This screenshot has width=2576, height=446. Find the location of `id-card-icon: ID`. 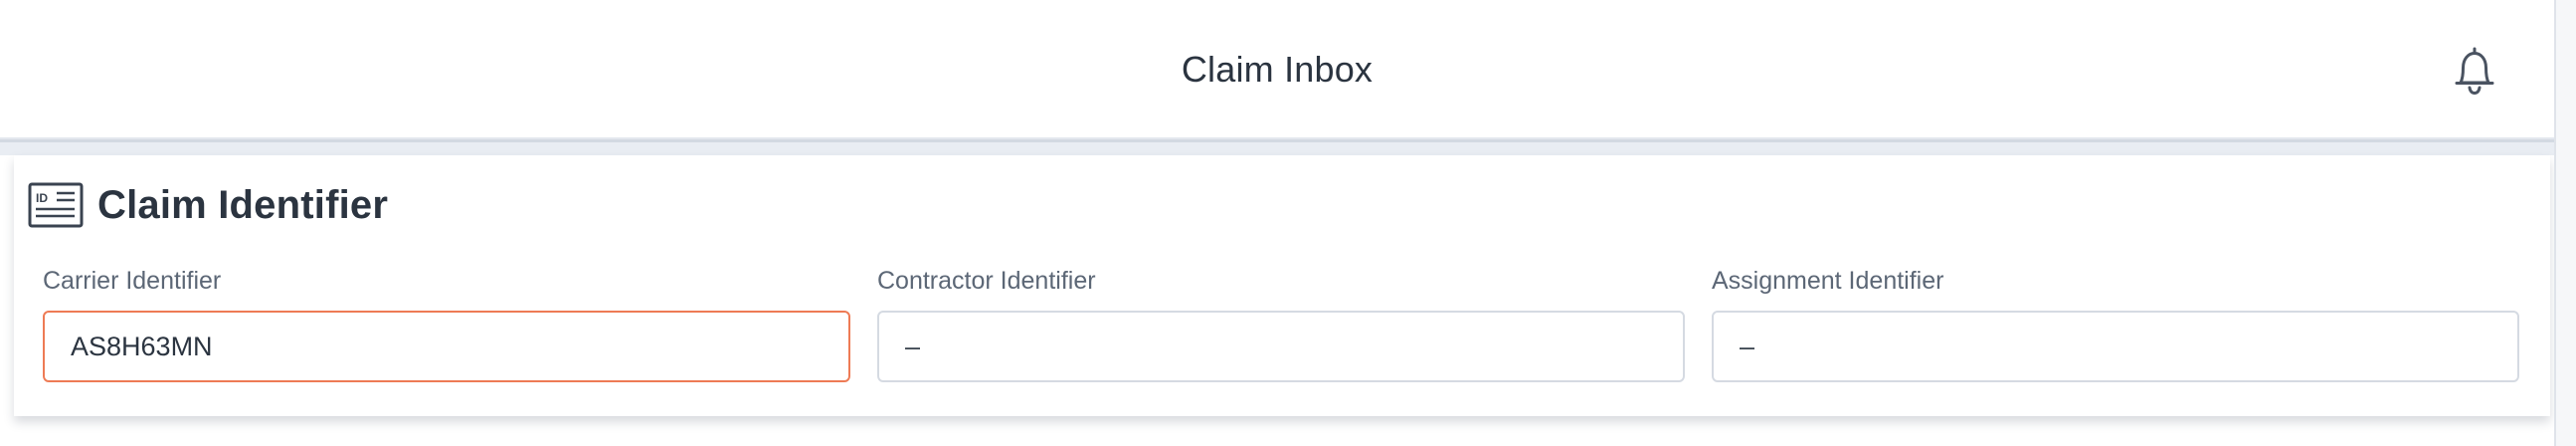

id-card-icon: ID is located at coordinates (56, 205).